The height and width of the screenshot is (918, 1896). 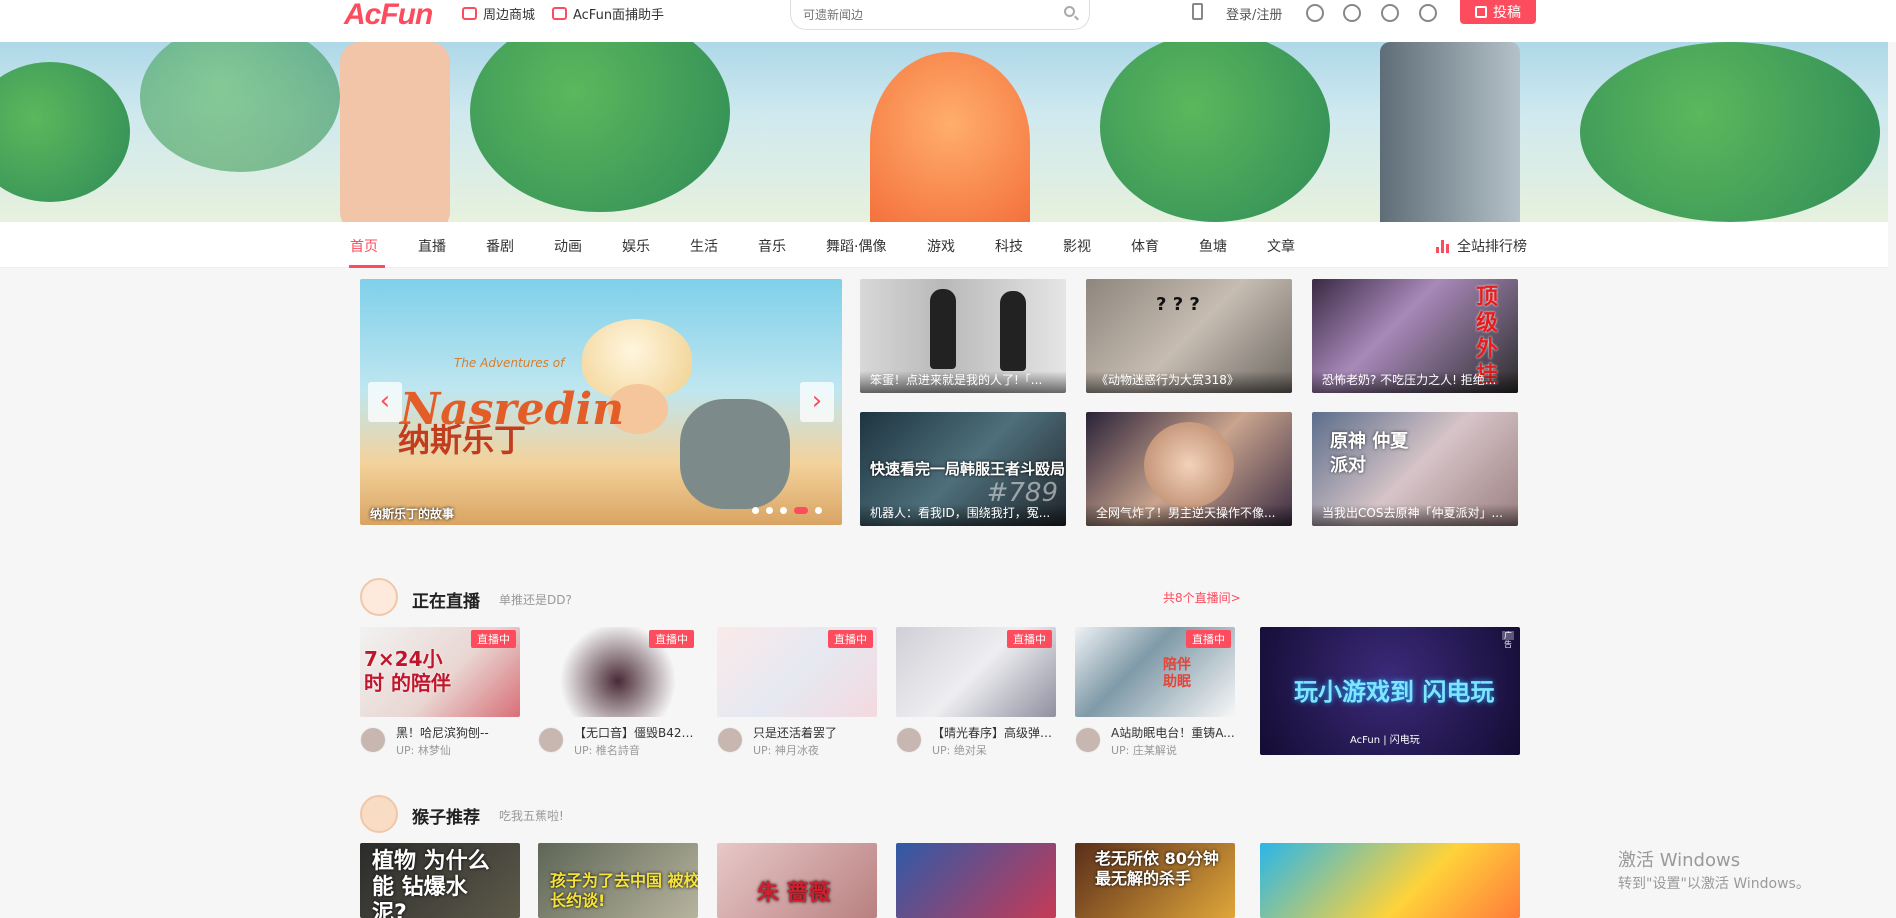 I want to click on ad-banner: 玩小游戏到 闪电玩 AcFun | 闪电玩 广告, so click(x=1390, y=691).